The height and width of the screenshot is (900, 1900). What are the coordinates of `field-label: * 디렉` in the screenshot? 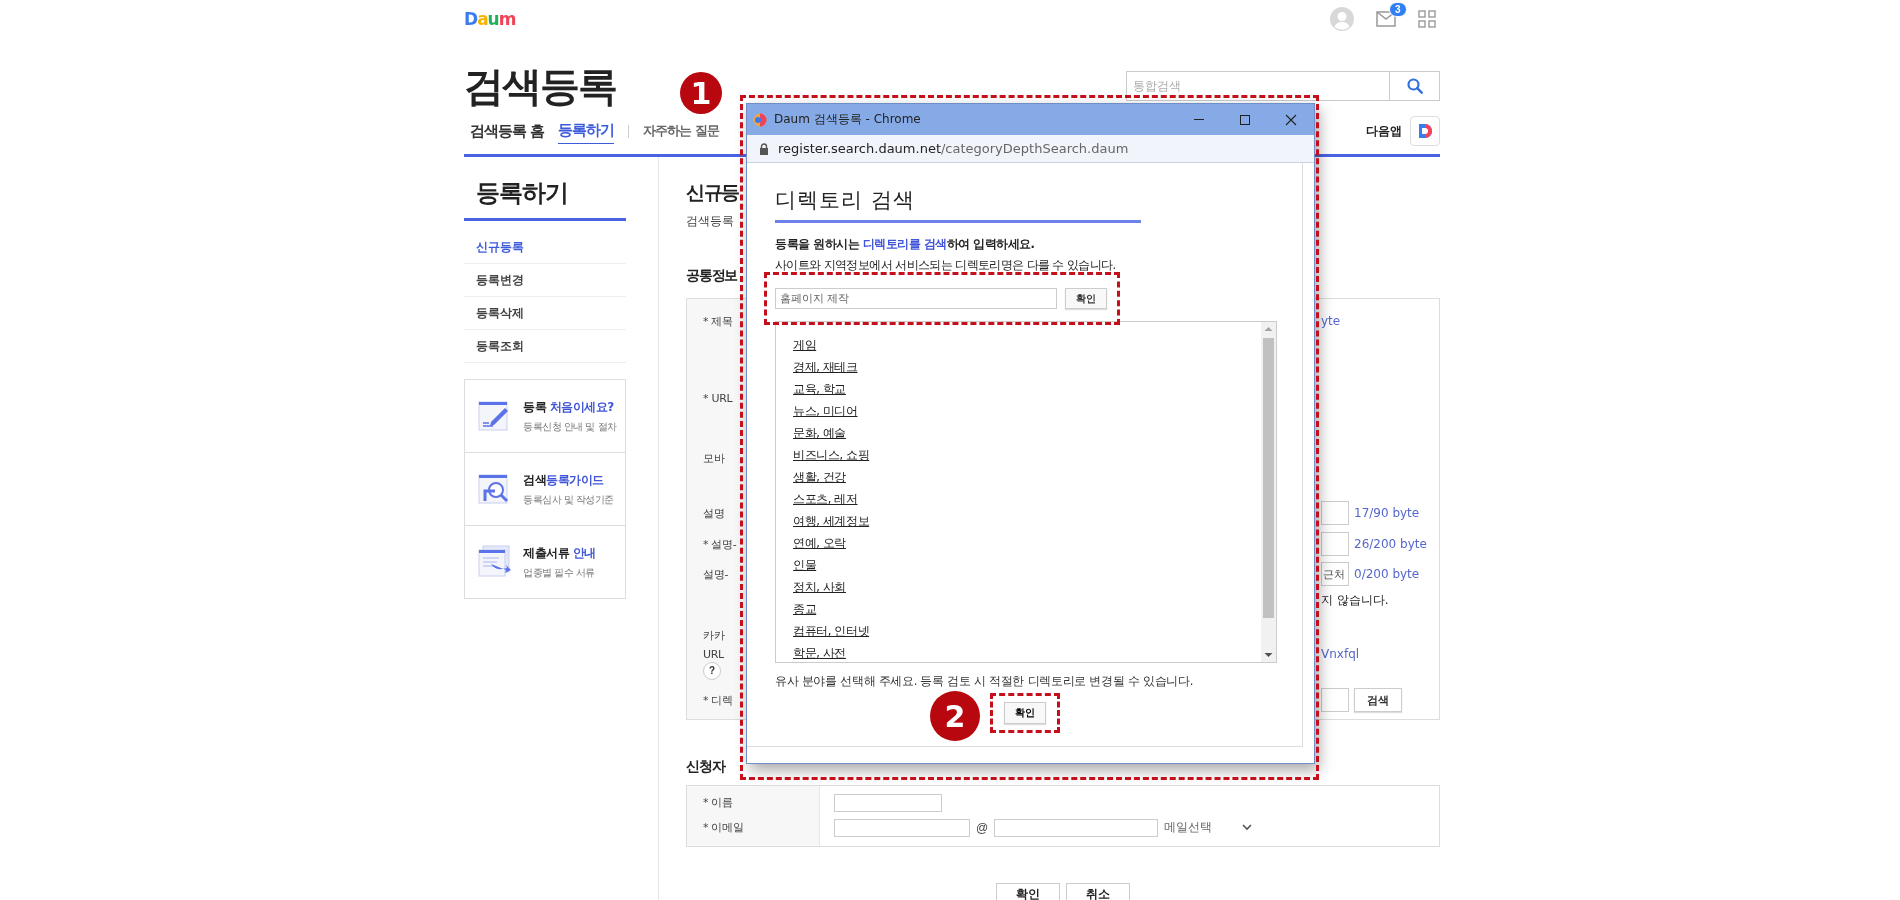 It's located at (718, 700).